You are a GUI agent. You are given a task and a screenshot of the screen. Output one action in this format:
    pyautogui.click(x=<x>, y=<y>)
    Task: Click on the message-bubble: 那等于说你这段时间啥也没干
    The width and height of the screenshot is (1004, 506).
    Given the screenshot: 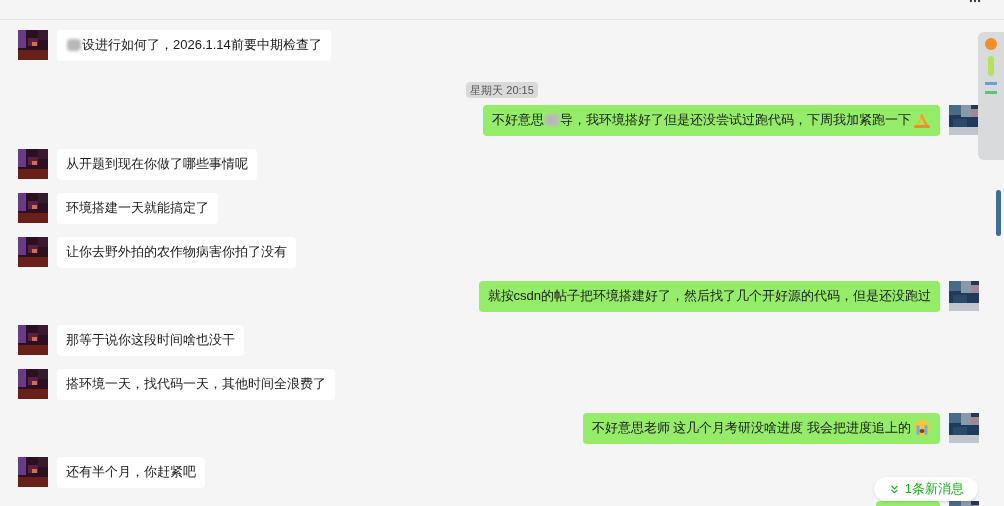 What is the action you would take?
    pyautogui.click(x=150, y=340)
    